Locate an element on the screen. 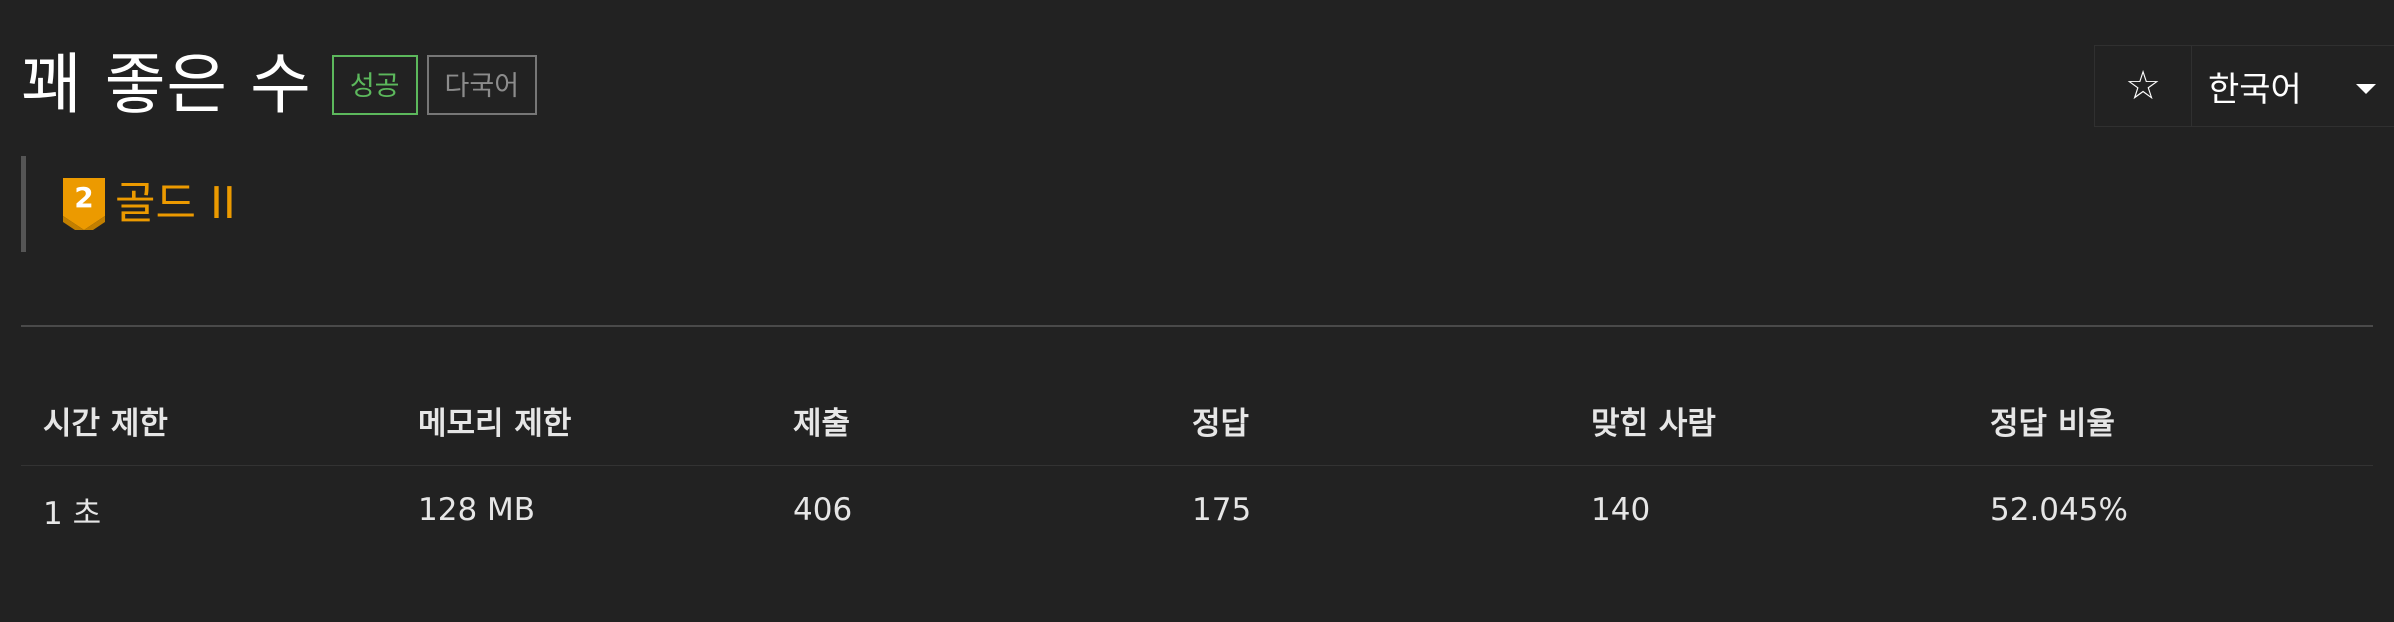 The image size is (2394, 622). tier-badge-number: 2 is located at coordinates (83, 197).